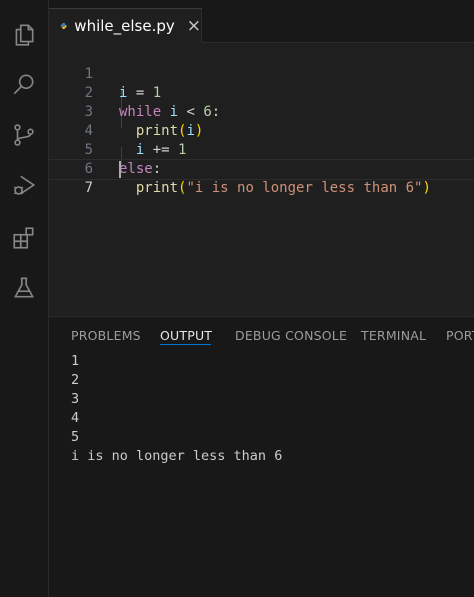 This screenshot has height=597, width=474. What do you see at coordinates (63, 26) in the screenshot?
I see `python-icon` at bounding box center [63, 26].